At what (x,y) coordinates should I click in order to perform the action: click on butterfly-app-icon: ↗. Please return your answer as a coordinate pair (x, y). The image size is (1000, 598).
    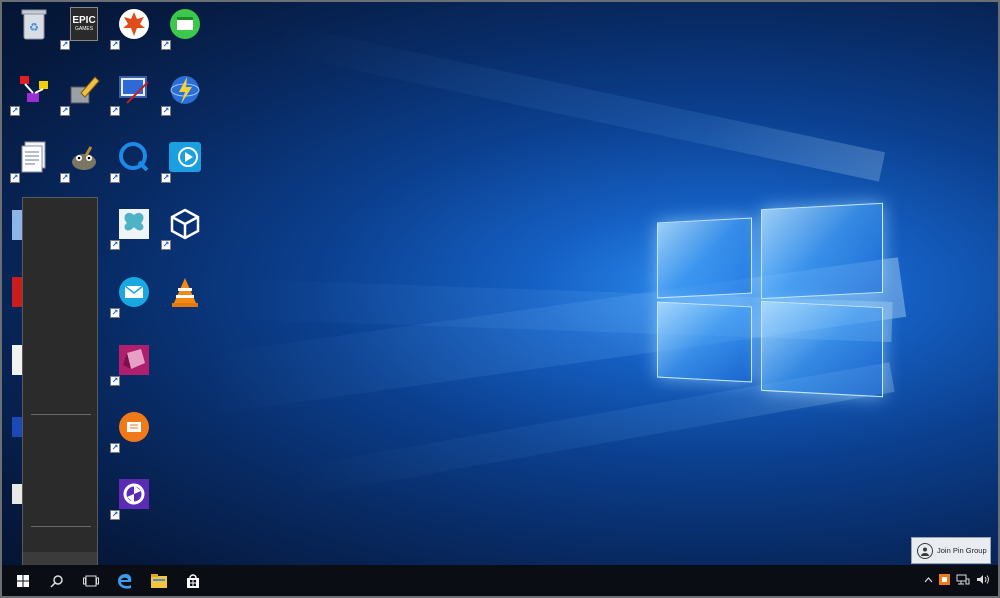
    Looking at the image, I should click on (132, 227).